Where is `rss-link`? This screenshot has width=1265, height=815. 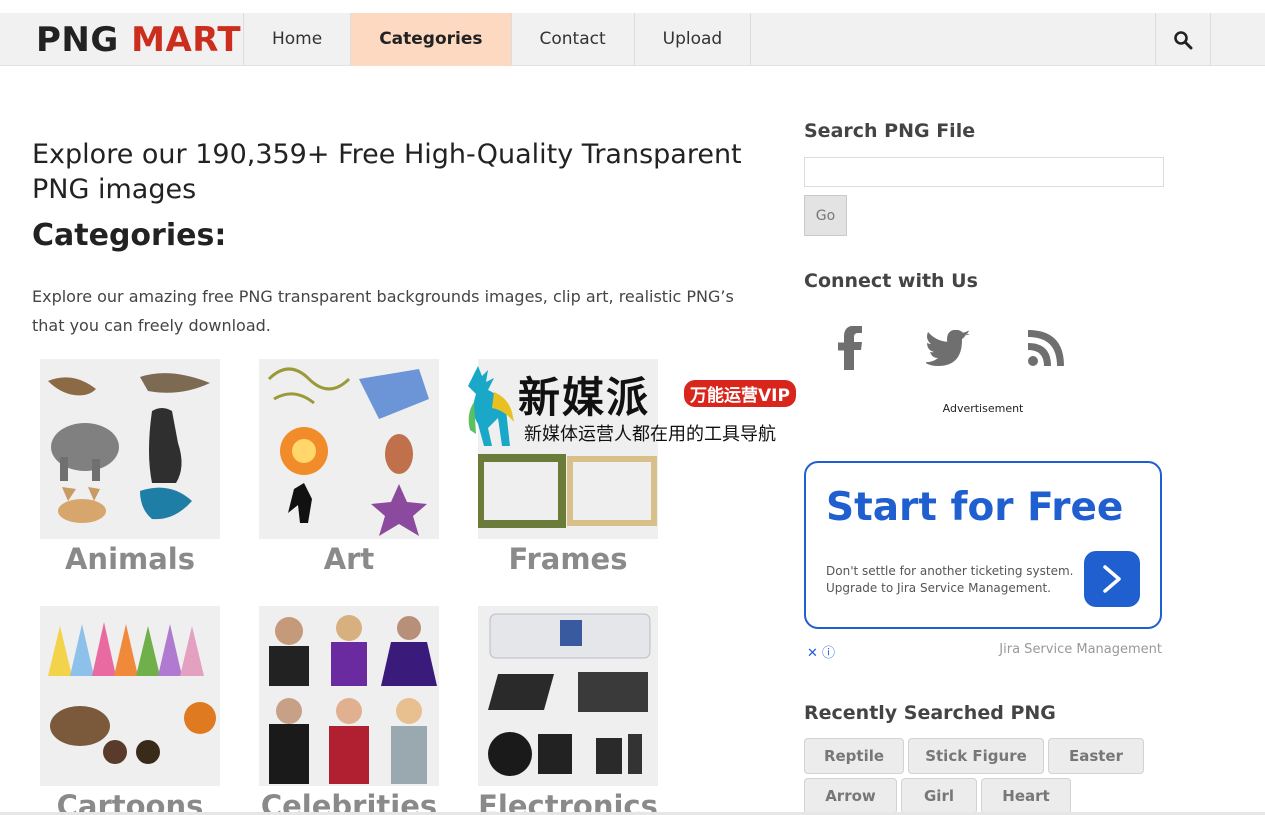 rss-link is located at coordinates (1046, 348).